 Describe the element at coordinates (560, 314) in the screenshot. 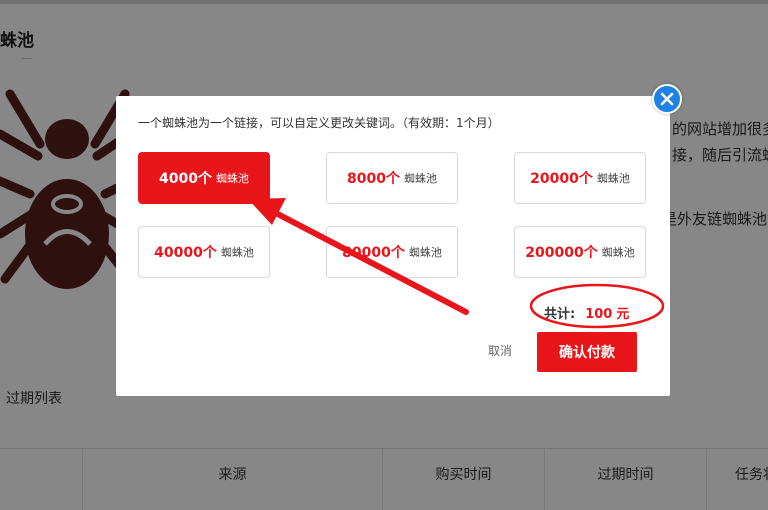

I see `total-label: 共计:` at that location.